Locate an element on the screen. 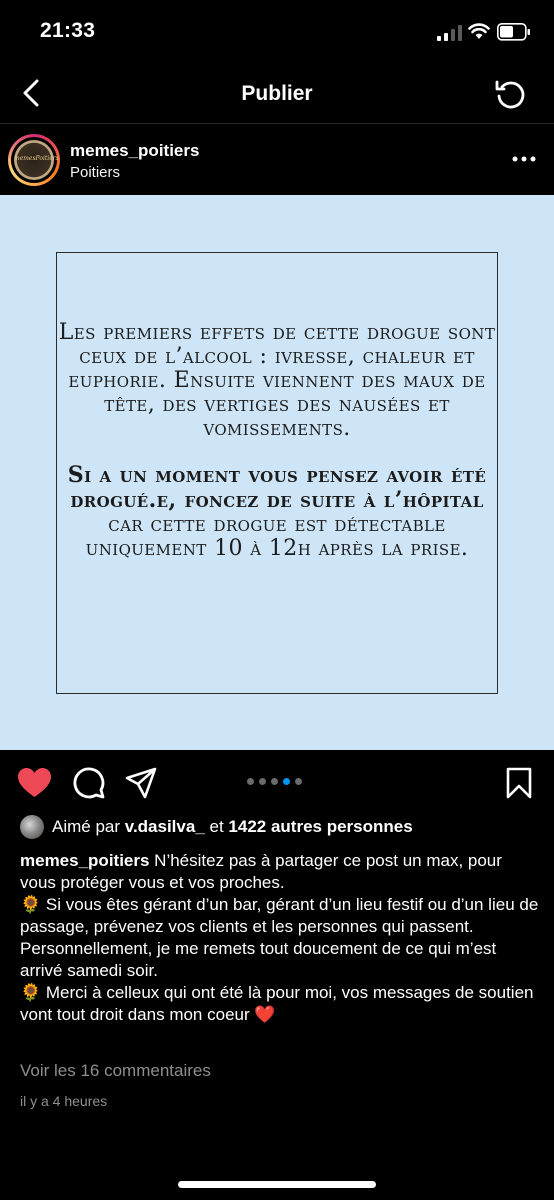  story-ring: memesPoitiers is located at coordinates (34, 160).